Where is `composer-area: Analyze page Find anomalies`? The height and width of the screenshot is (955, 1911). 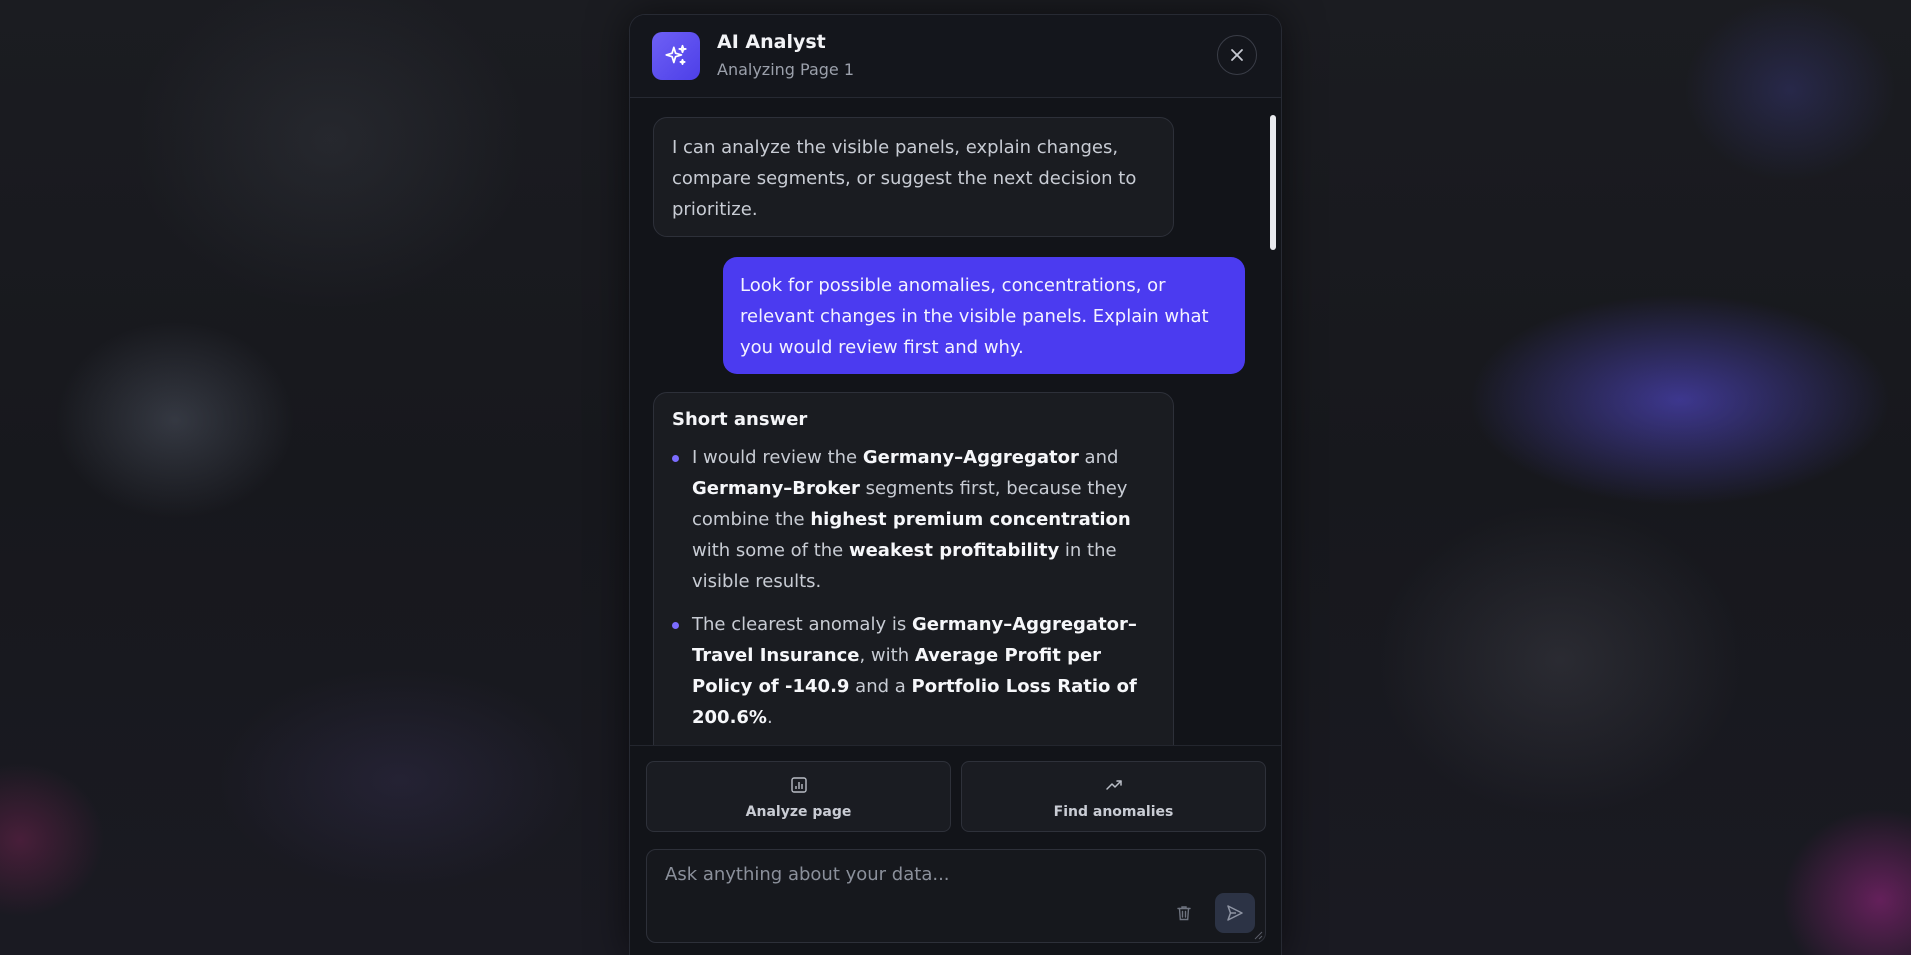 composer-area: Analyze page Find anomalies is located at coordinates (955, 850).